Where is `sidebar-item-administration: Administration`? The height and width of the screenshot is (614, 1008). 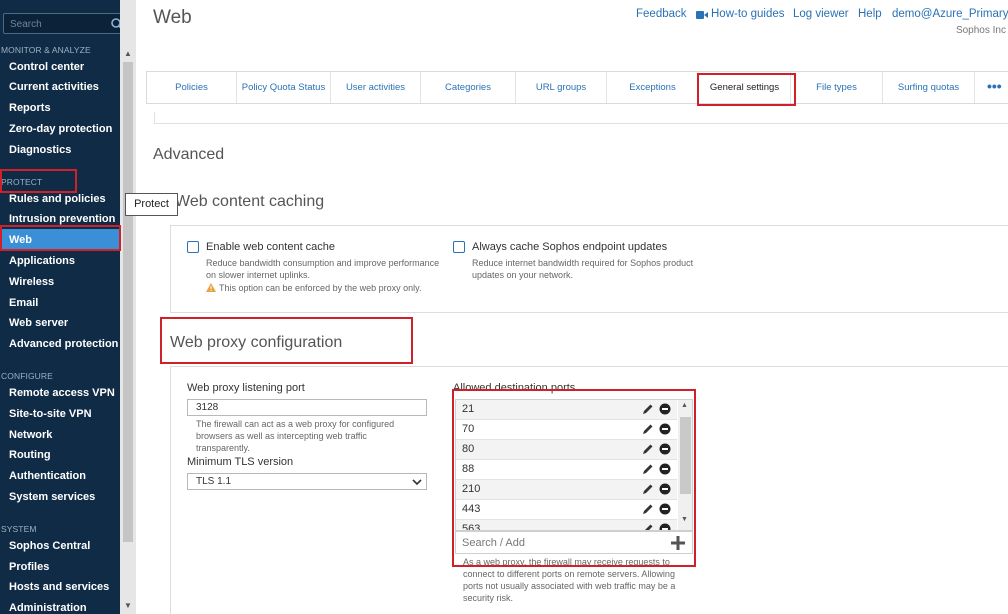
sidebar-item-administration: Administration is located at coordinates (48, 608).